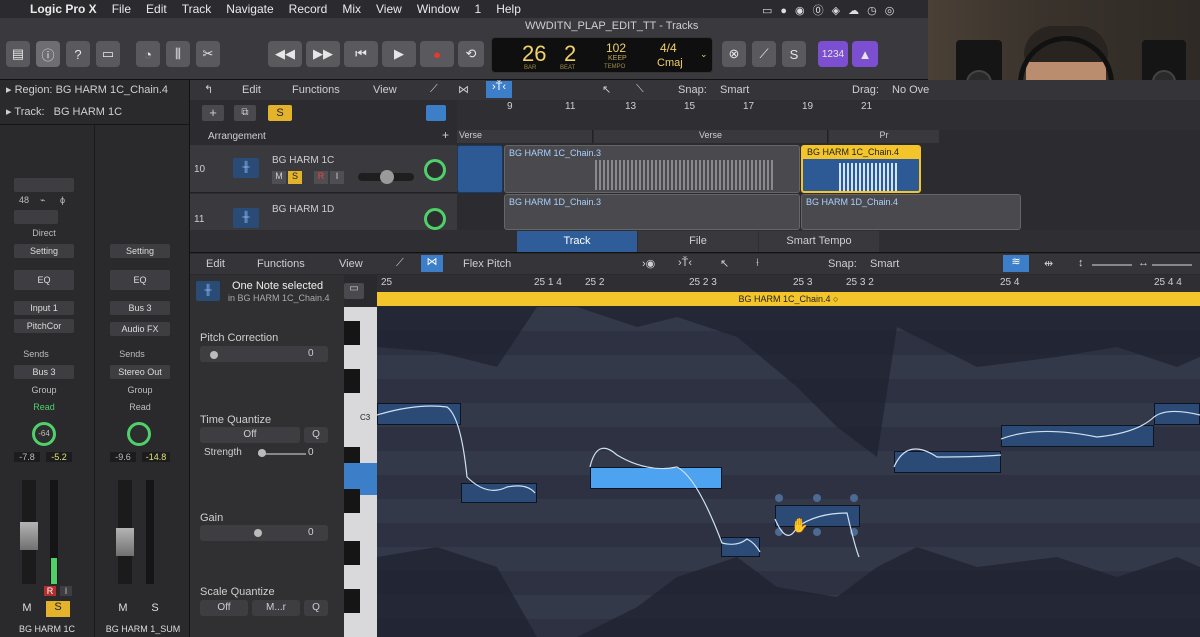 The width and height of the screenshot is (1200, 637). I want to click on go-to-start-button: ⏮, so click(361, 54).